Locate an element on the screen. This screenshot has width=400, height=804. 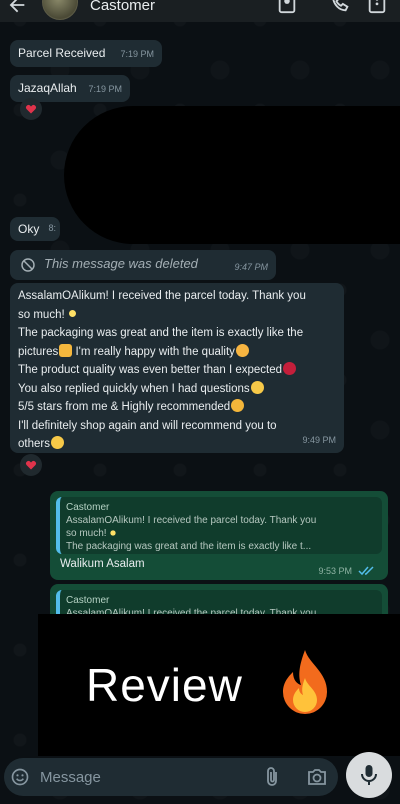
more-vert-icon is located at coordinates (377, 7).